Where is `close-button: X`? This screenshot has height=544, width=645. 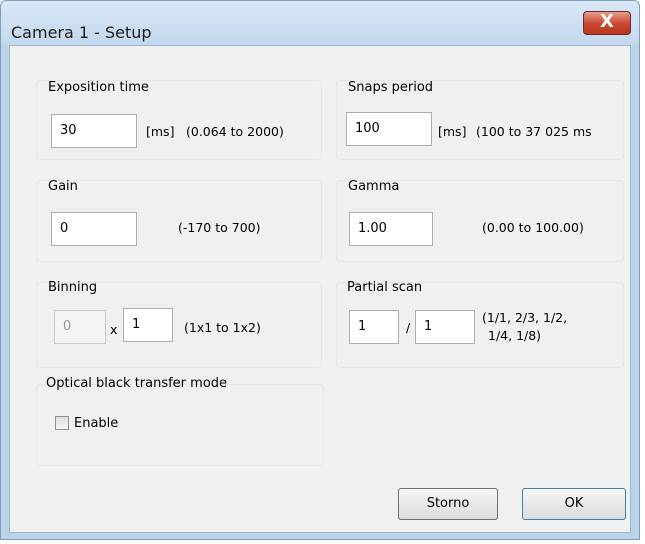 close-button: X is located at coordinates (607, 23).